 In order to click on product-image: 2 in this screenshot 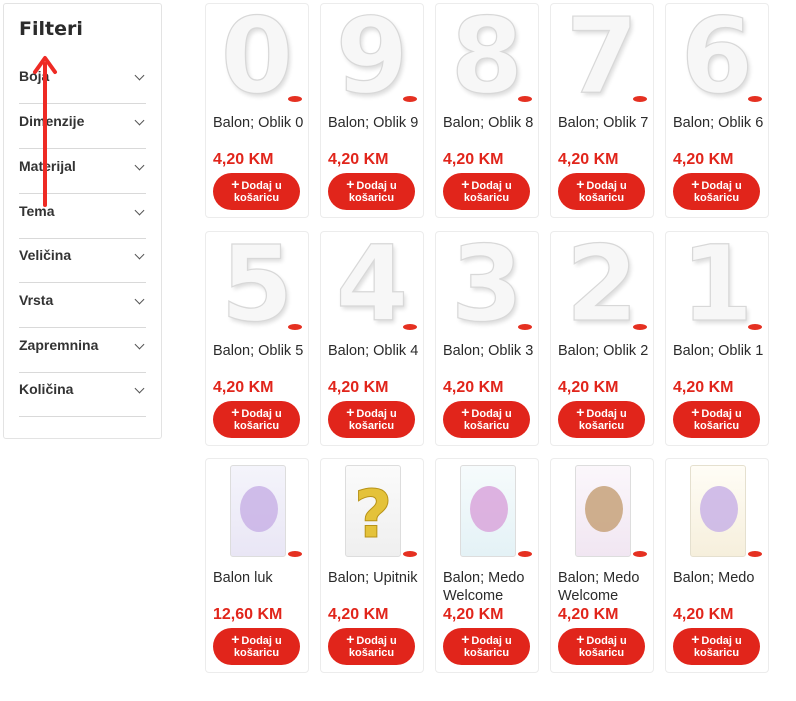, I will do `click(602, 284)`.